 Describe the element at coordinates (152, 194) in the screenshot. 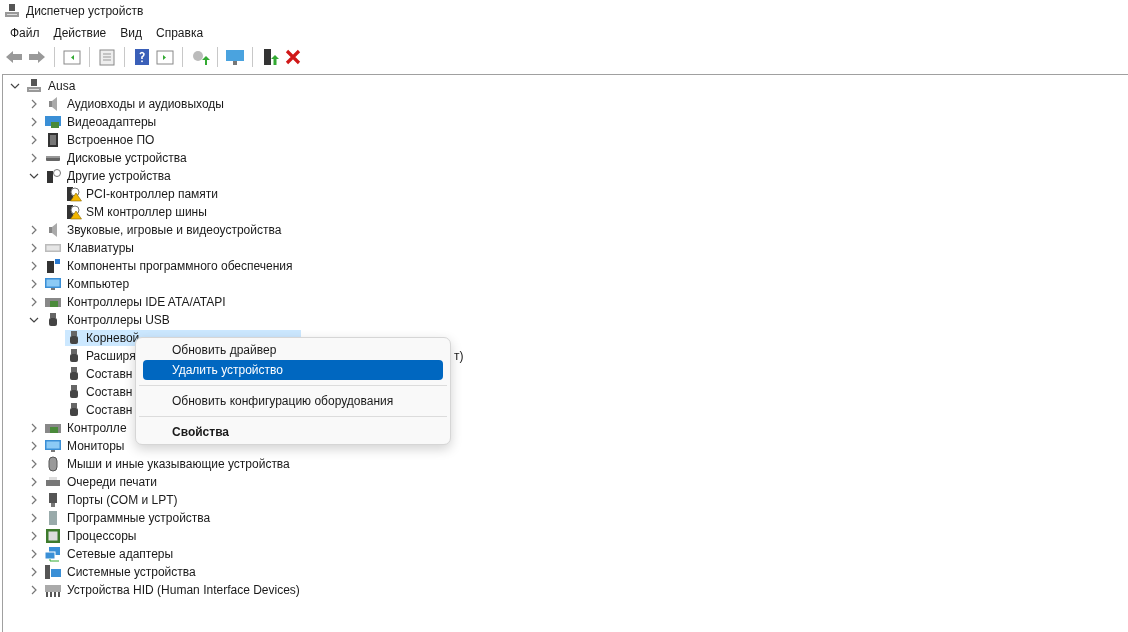

I see `device-name: PCI-контроллер памяти` at that location.